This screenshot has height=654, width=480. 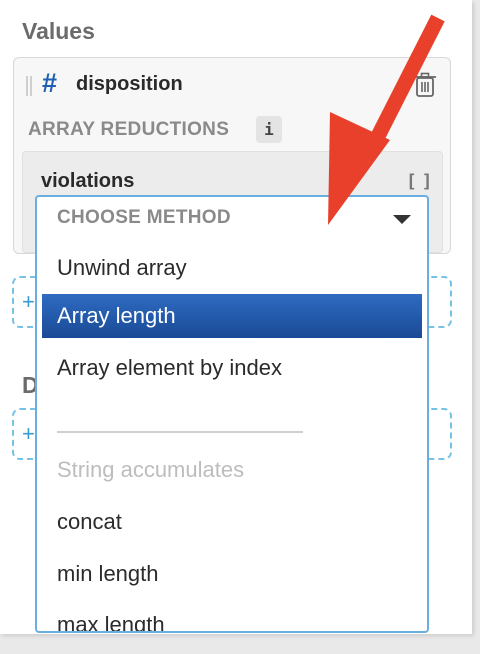 What do you see at coordinates (129, 84) in the screenshot?
I see `field-name: disposition` at bounding box center [129, 84].